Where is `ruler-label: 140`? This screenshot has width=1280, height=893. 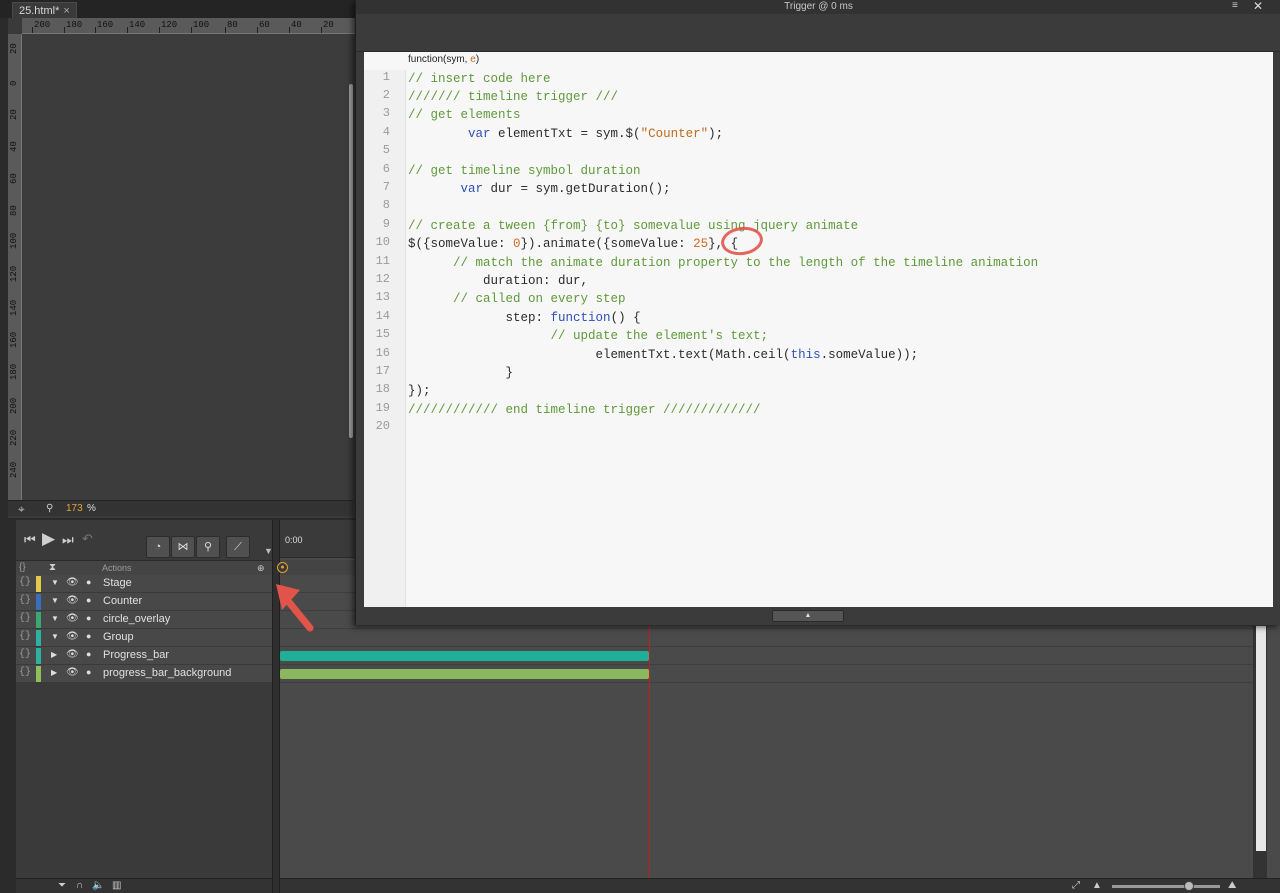
ruler-label: 140 is located at coordinates (14, 307).